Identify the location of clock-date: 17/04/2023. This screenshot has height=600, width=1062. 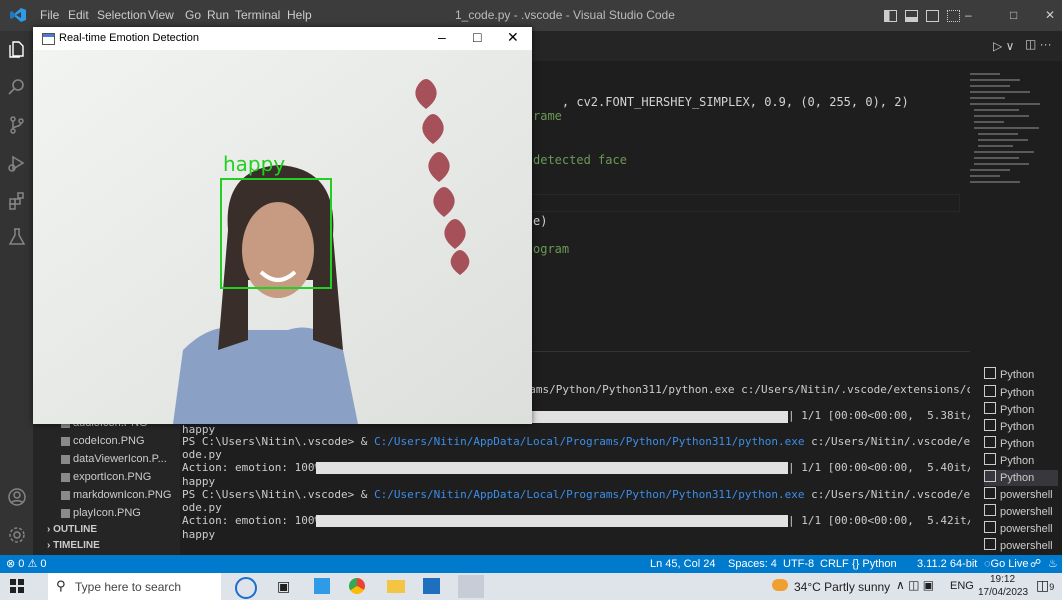
(1003, 592).